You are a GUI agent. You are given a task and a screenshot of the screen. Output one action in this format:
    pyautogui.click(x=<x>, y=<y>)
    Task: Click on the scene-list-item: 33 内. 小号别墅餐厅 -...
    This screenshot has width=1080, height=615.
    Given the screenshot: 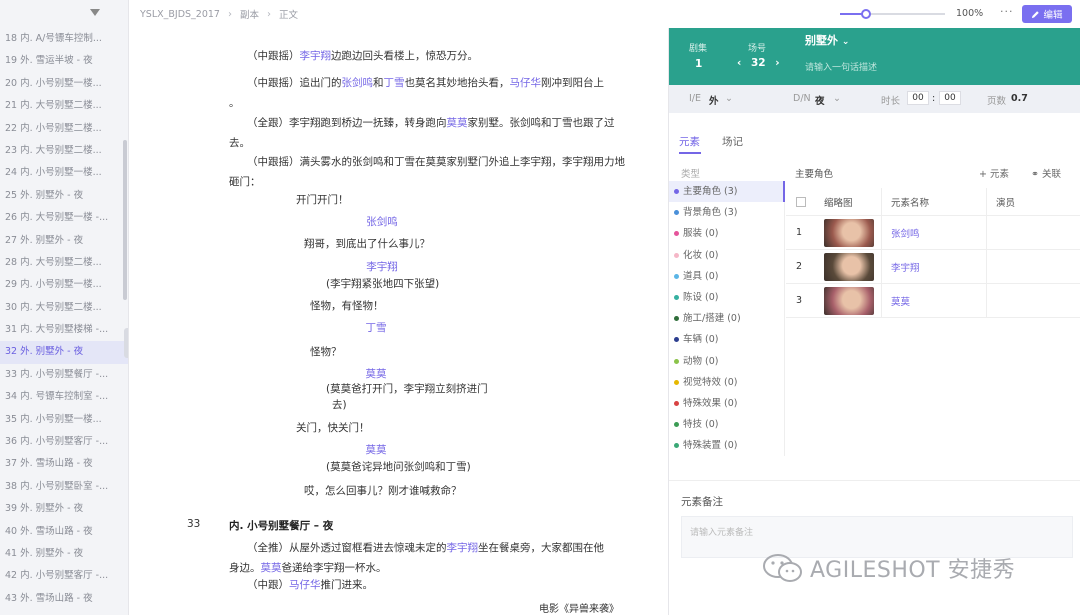 What is the action you would take?
    pyautogui.click(x=64, y=375)
    